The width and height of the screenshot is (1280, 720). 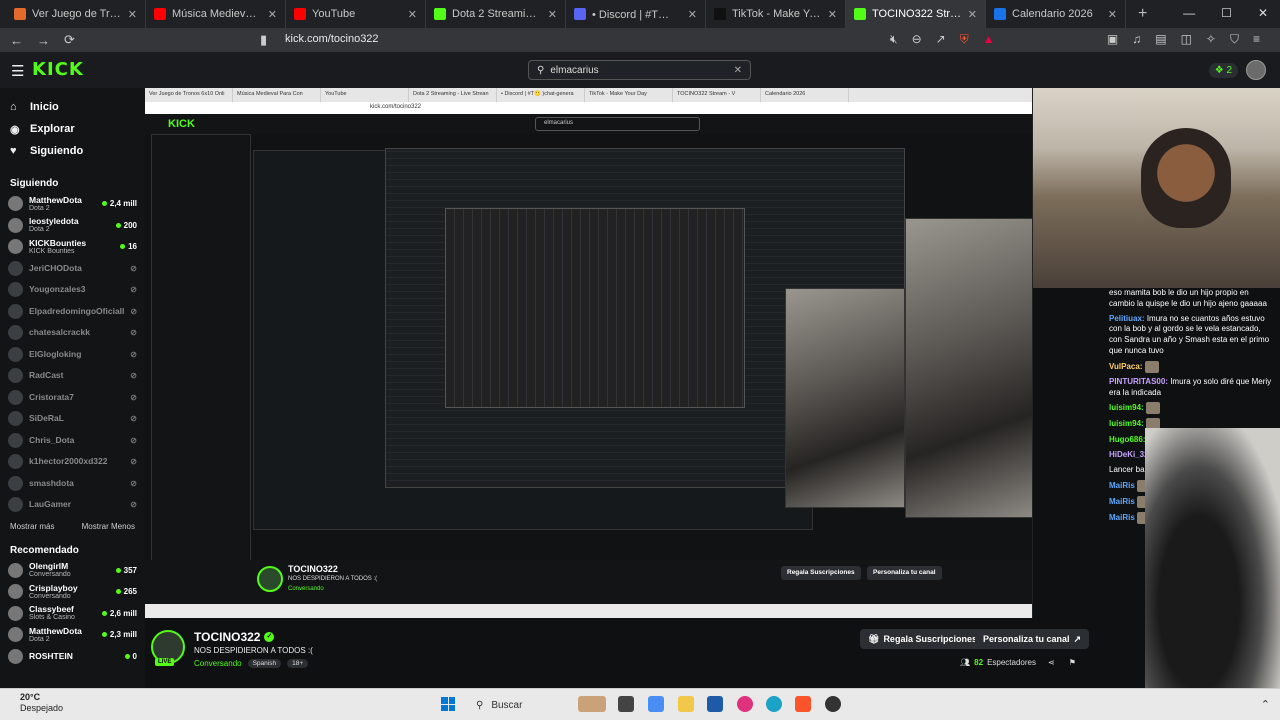 I want to click on stream-category: Conversando, so click(x=218, y=663).